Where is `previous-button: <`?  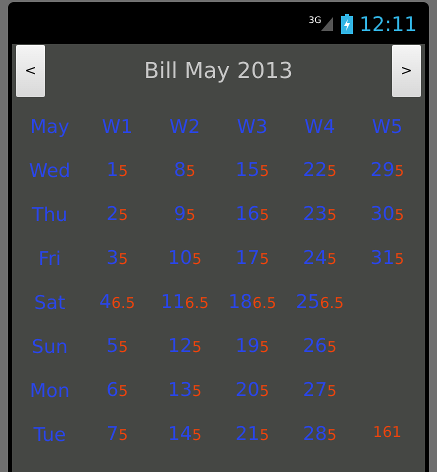
previous-button: < is located at coordinates (30, 71).